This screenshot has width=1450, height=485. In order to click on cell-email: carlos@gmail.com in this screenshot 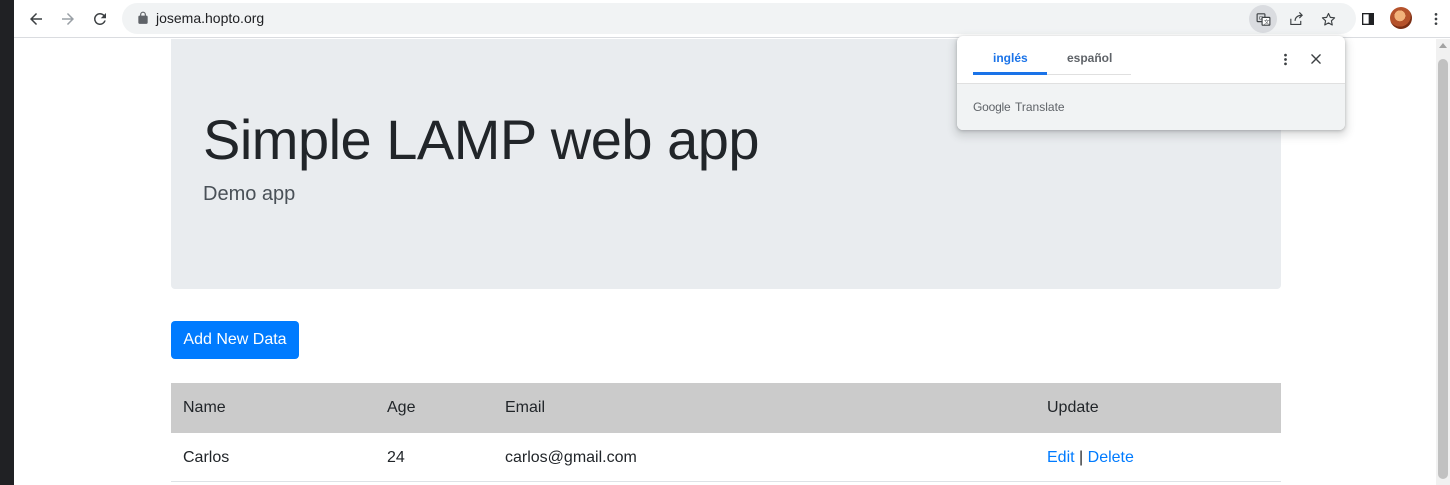, I will do `click(571, 457)`.